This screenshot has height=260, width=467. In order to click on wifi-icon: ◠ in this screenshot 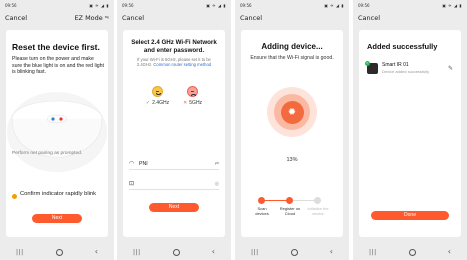, I will do `click(132, 164)`.